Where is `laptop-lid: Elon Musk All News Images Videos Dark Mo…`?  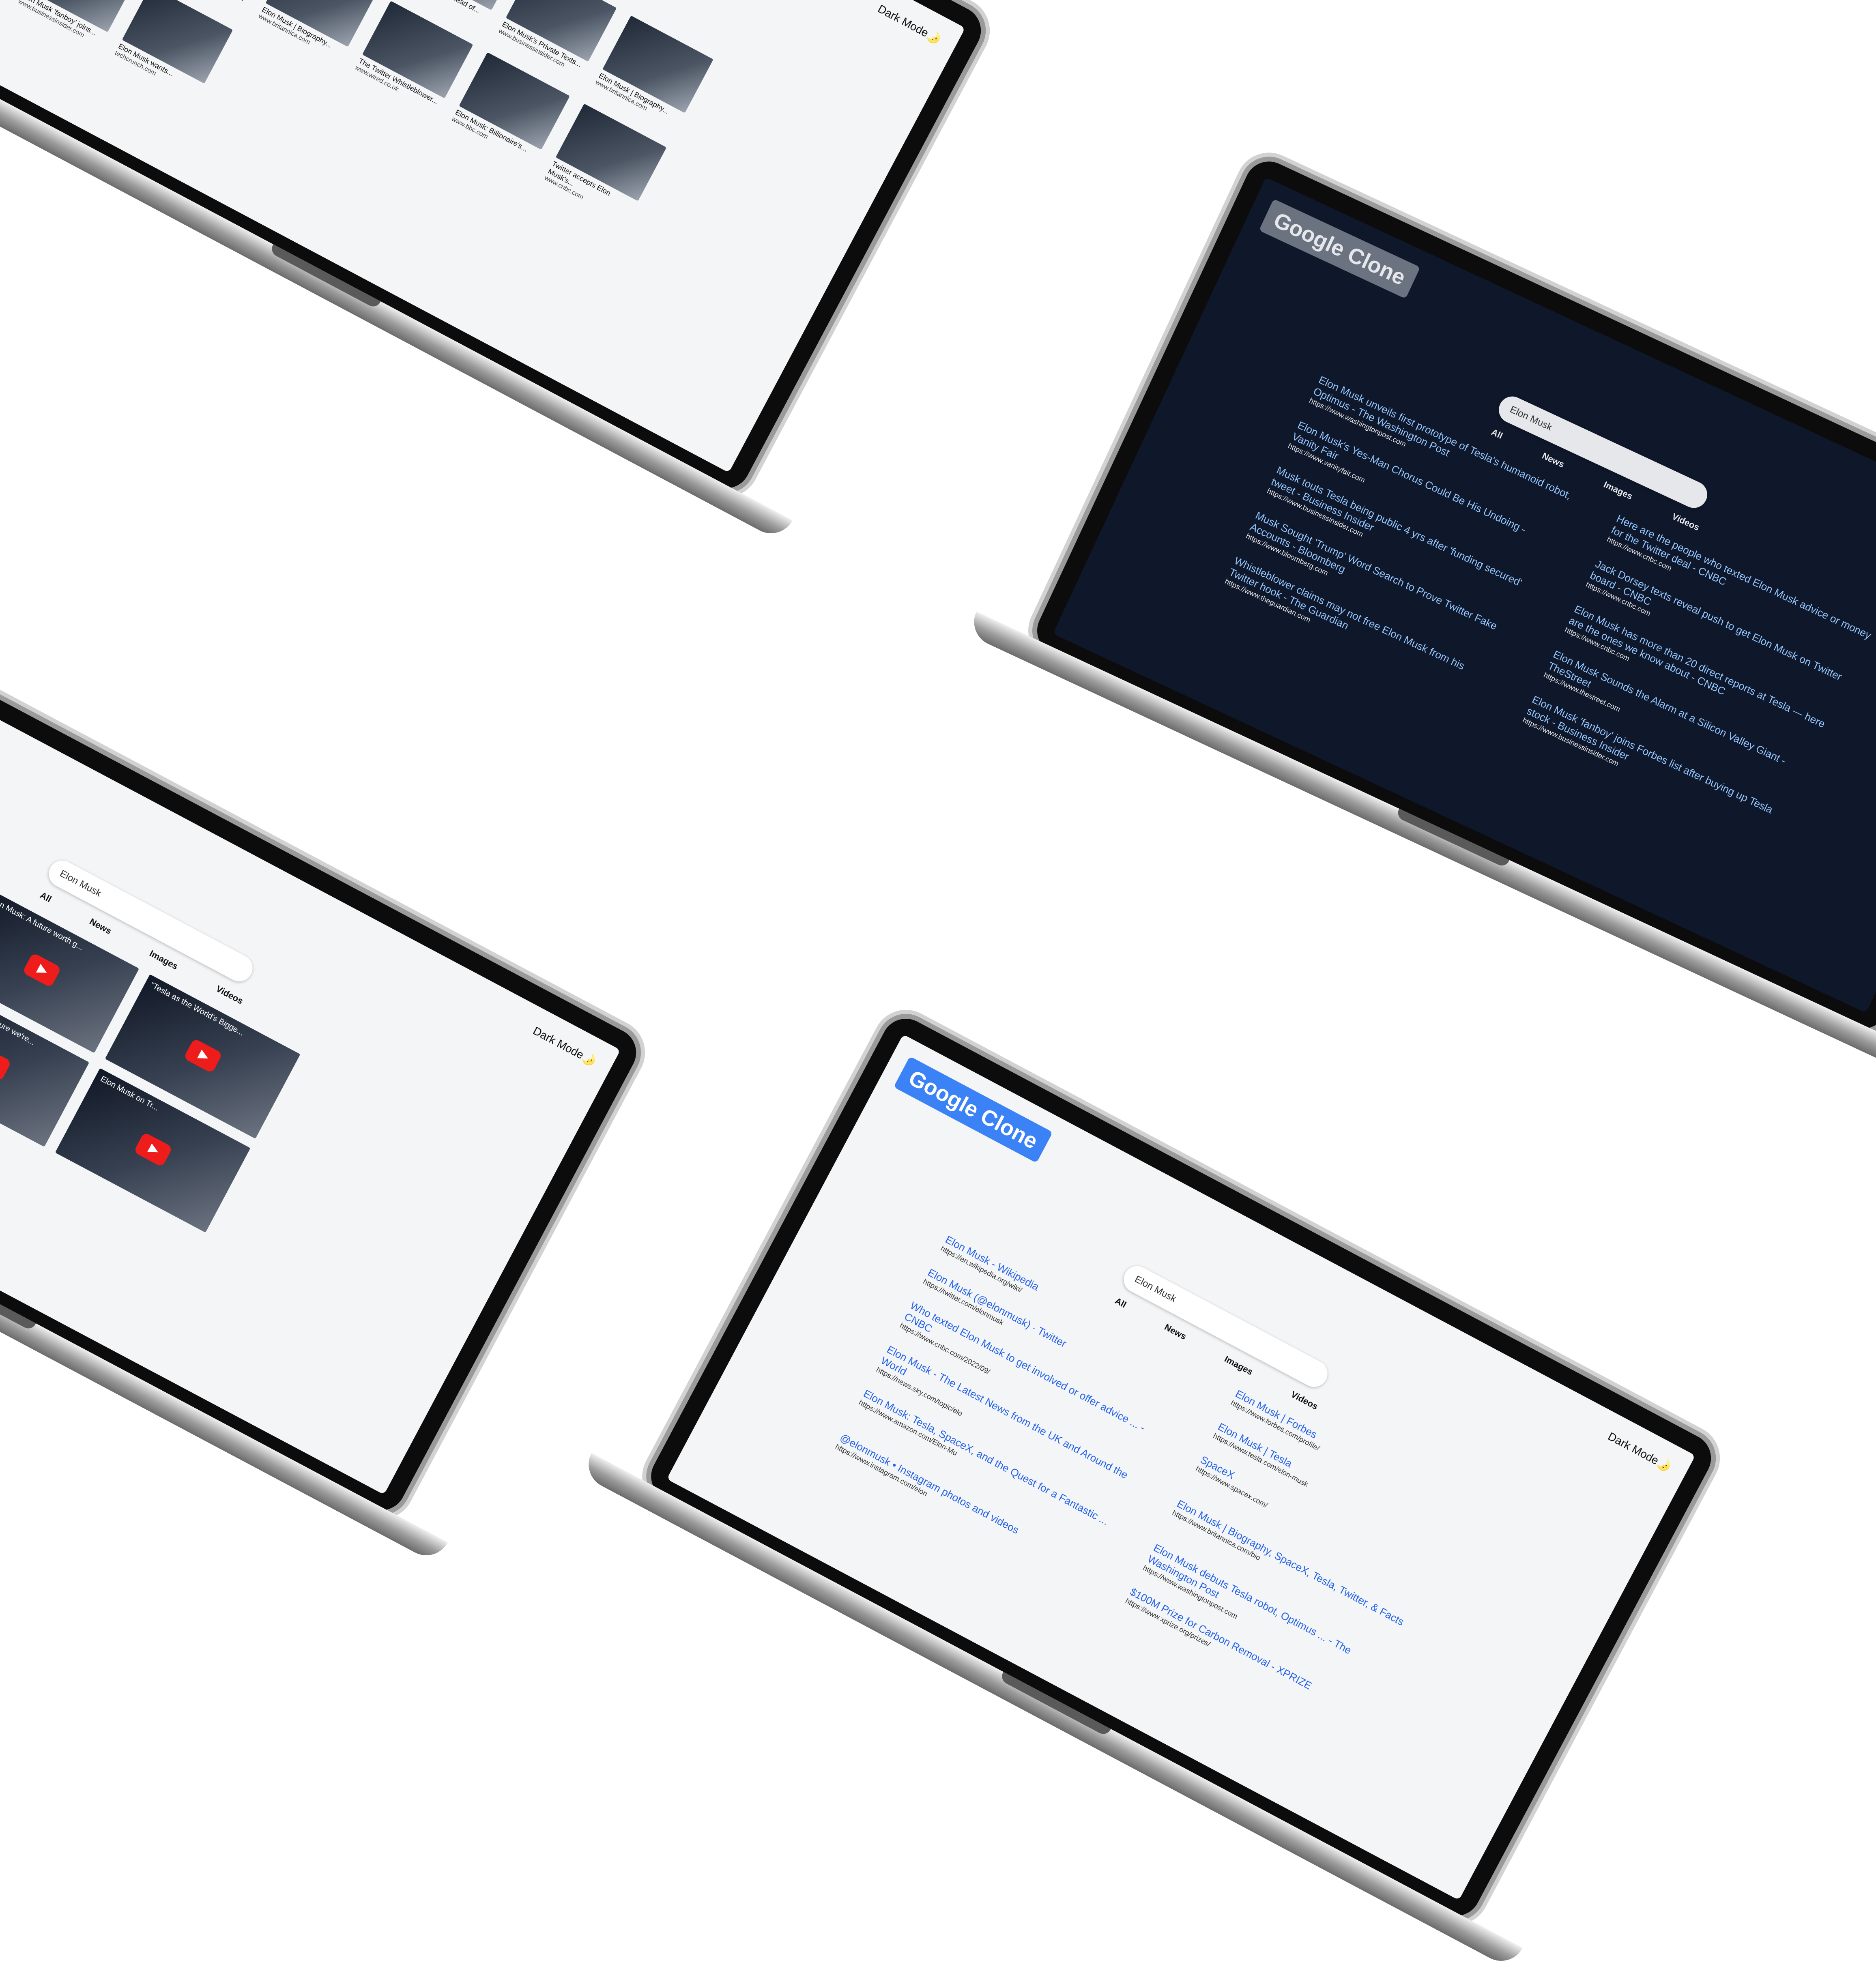 laptop-lid: Elon Musk All News Images Videos Dark Mo… is located at coordinates (495, 249).